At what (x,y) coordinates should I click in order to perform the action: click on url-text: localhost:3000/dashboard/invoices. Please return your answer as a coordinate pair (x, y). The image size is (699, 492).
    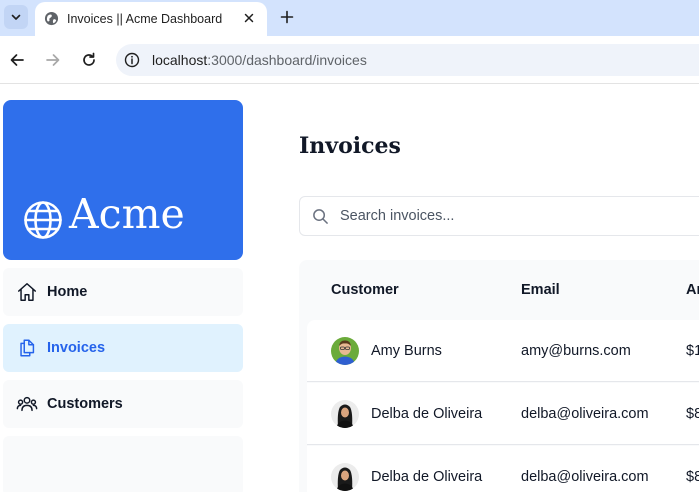
    Looking at the image, I should click on (259, 60).